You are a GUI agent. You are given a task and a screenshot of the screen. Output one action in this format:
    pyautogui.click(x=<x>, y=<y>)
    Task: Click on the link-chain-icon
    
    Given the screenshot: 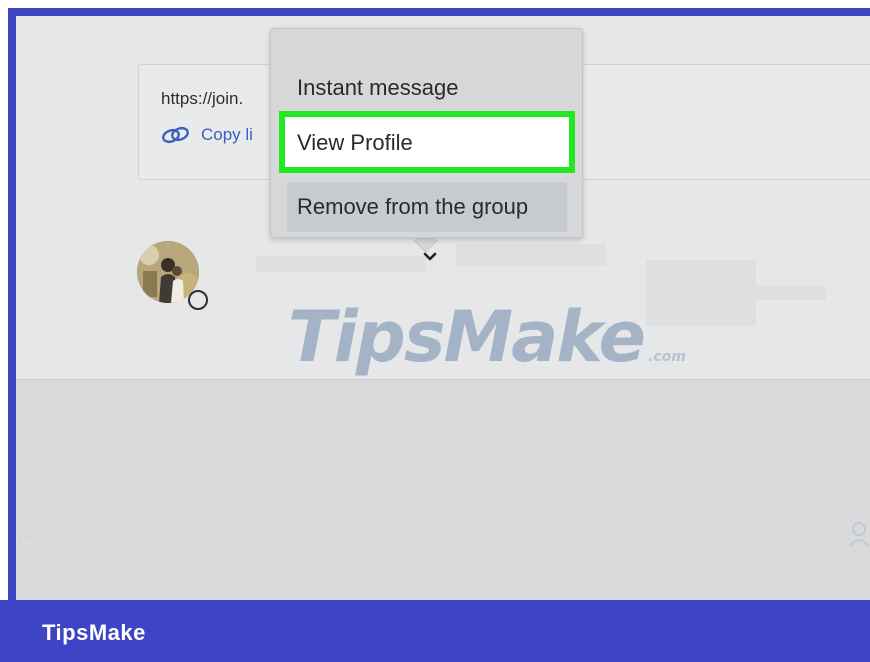 What is the action you would take?
    pyautogui.click(x=175, y=135)
    